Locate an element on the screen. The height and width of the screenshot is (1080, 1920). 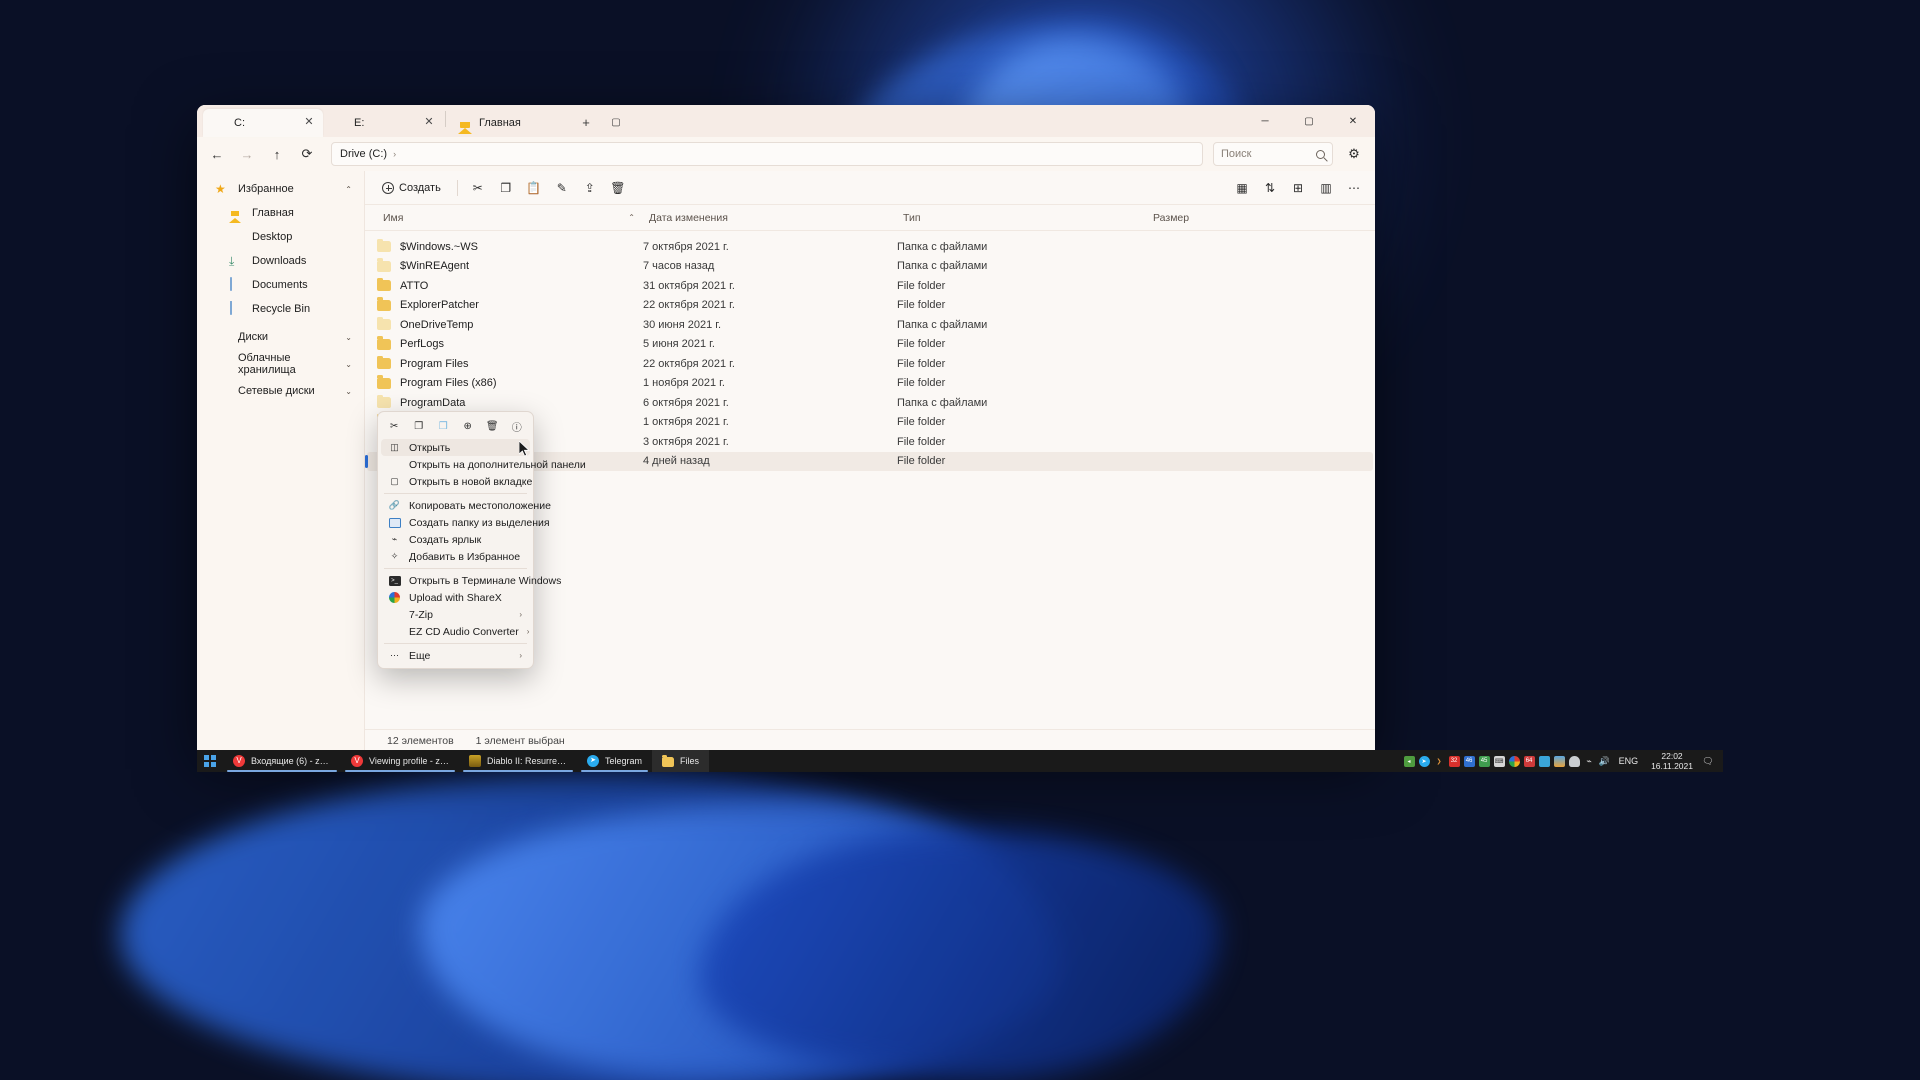
context-menu-item: ▢ Открыть в новой вкладке is located at coordinates (456, 481).